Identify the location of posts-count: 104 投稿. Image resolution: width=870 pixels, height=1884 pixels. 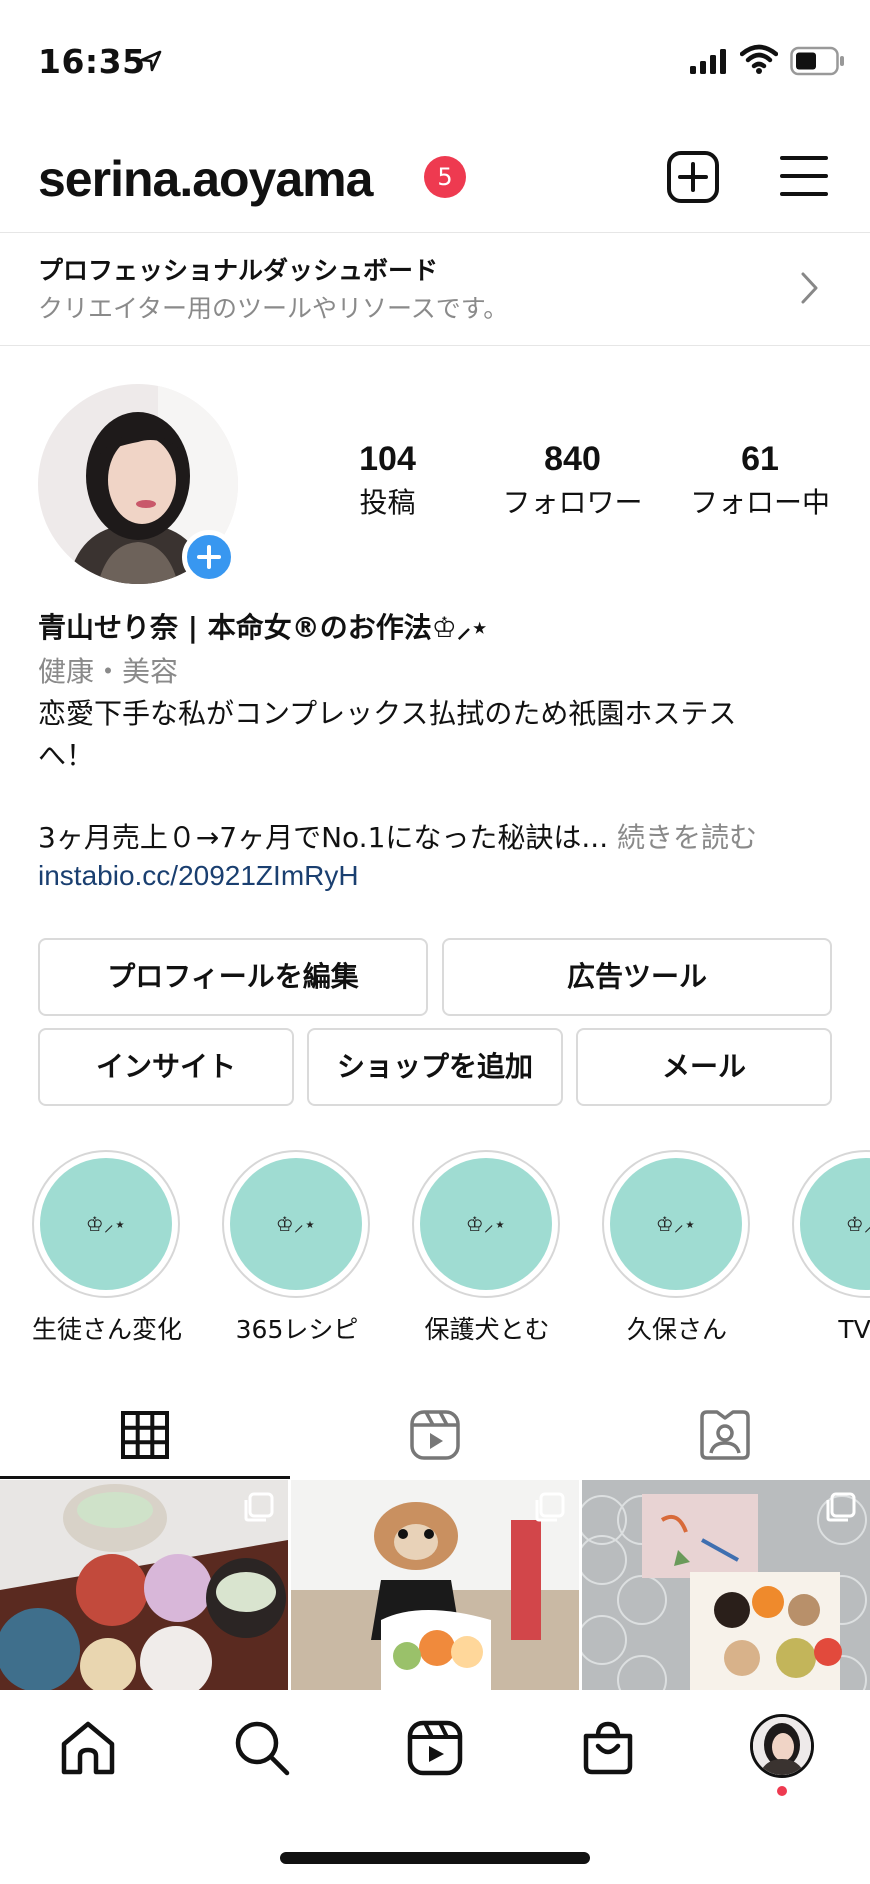
(387, 480).